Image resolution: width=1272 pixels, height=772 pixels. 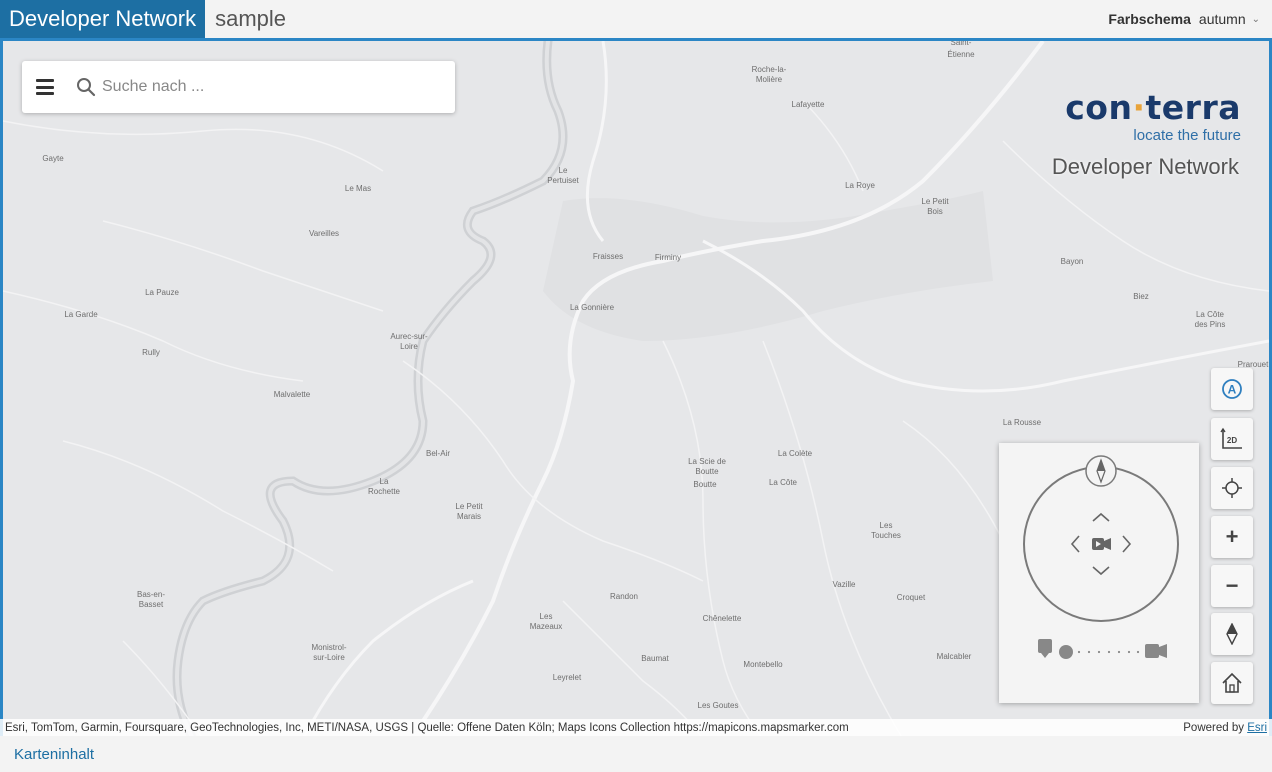 What do you see at coordinates (103, 19) in the screenshot?
I see `brand-title: Developer Network` at bounding box center [103, 19].